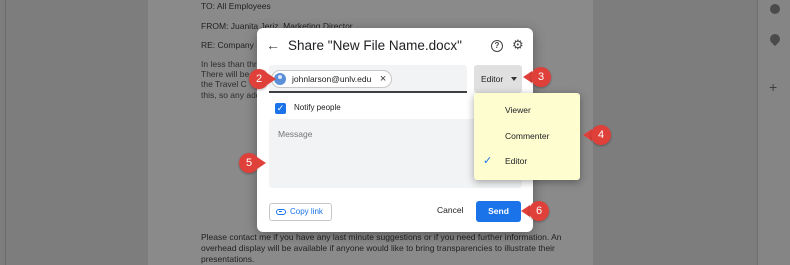 The image size is (790, 265). I want to click on menu-item-viewer: Viewer, so click(527, 110).